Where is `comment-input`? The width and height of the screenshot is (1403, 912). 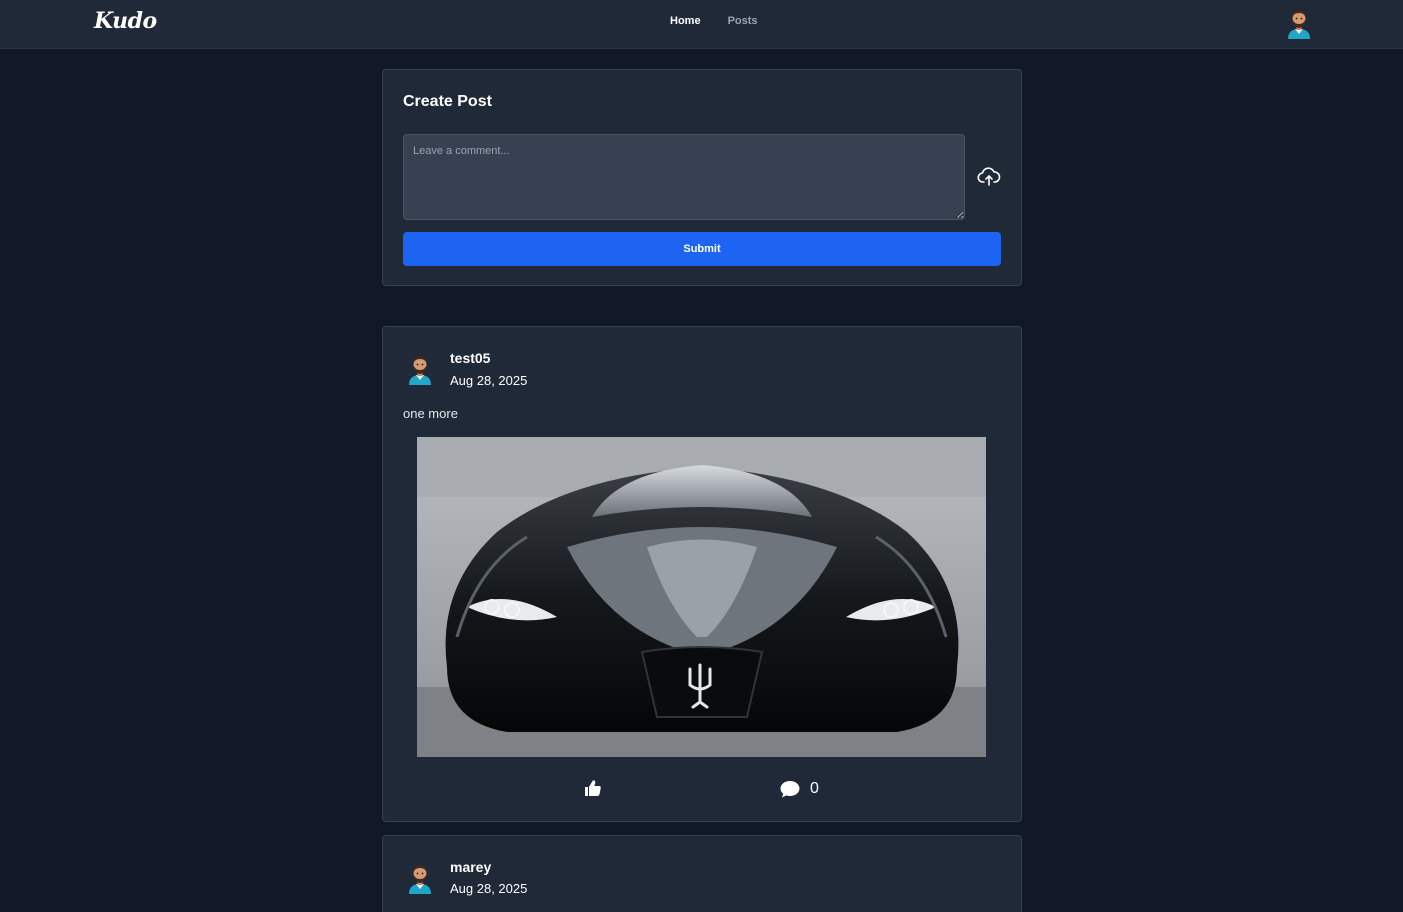 comment-input is located at coordinates (684, 177).